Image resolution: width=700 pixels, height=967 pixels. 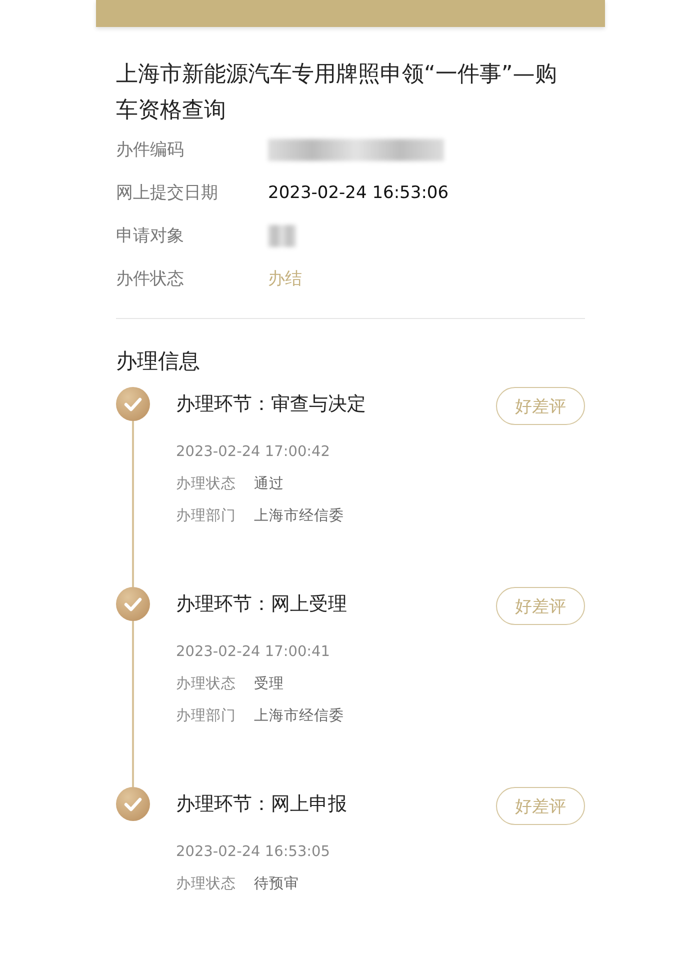 I want to click on step-title: 办理环节：网上受理, so click(x=262, y=604).